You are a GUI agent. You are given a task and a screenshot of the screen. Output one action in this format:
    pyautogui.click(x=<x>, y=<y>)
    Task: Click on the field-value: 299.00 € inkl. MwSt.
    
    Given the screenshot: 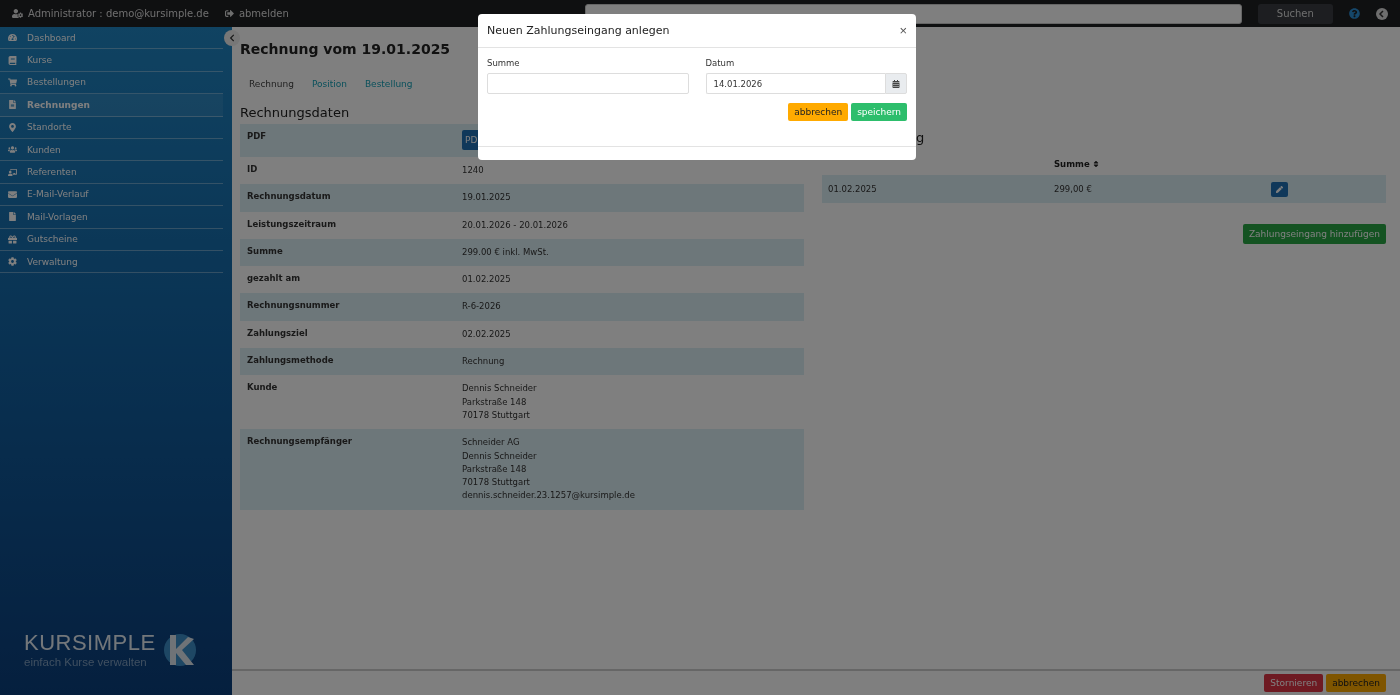 What is the action you would take?
    pyautogui.click(x=505, y=252)
    